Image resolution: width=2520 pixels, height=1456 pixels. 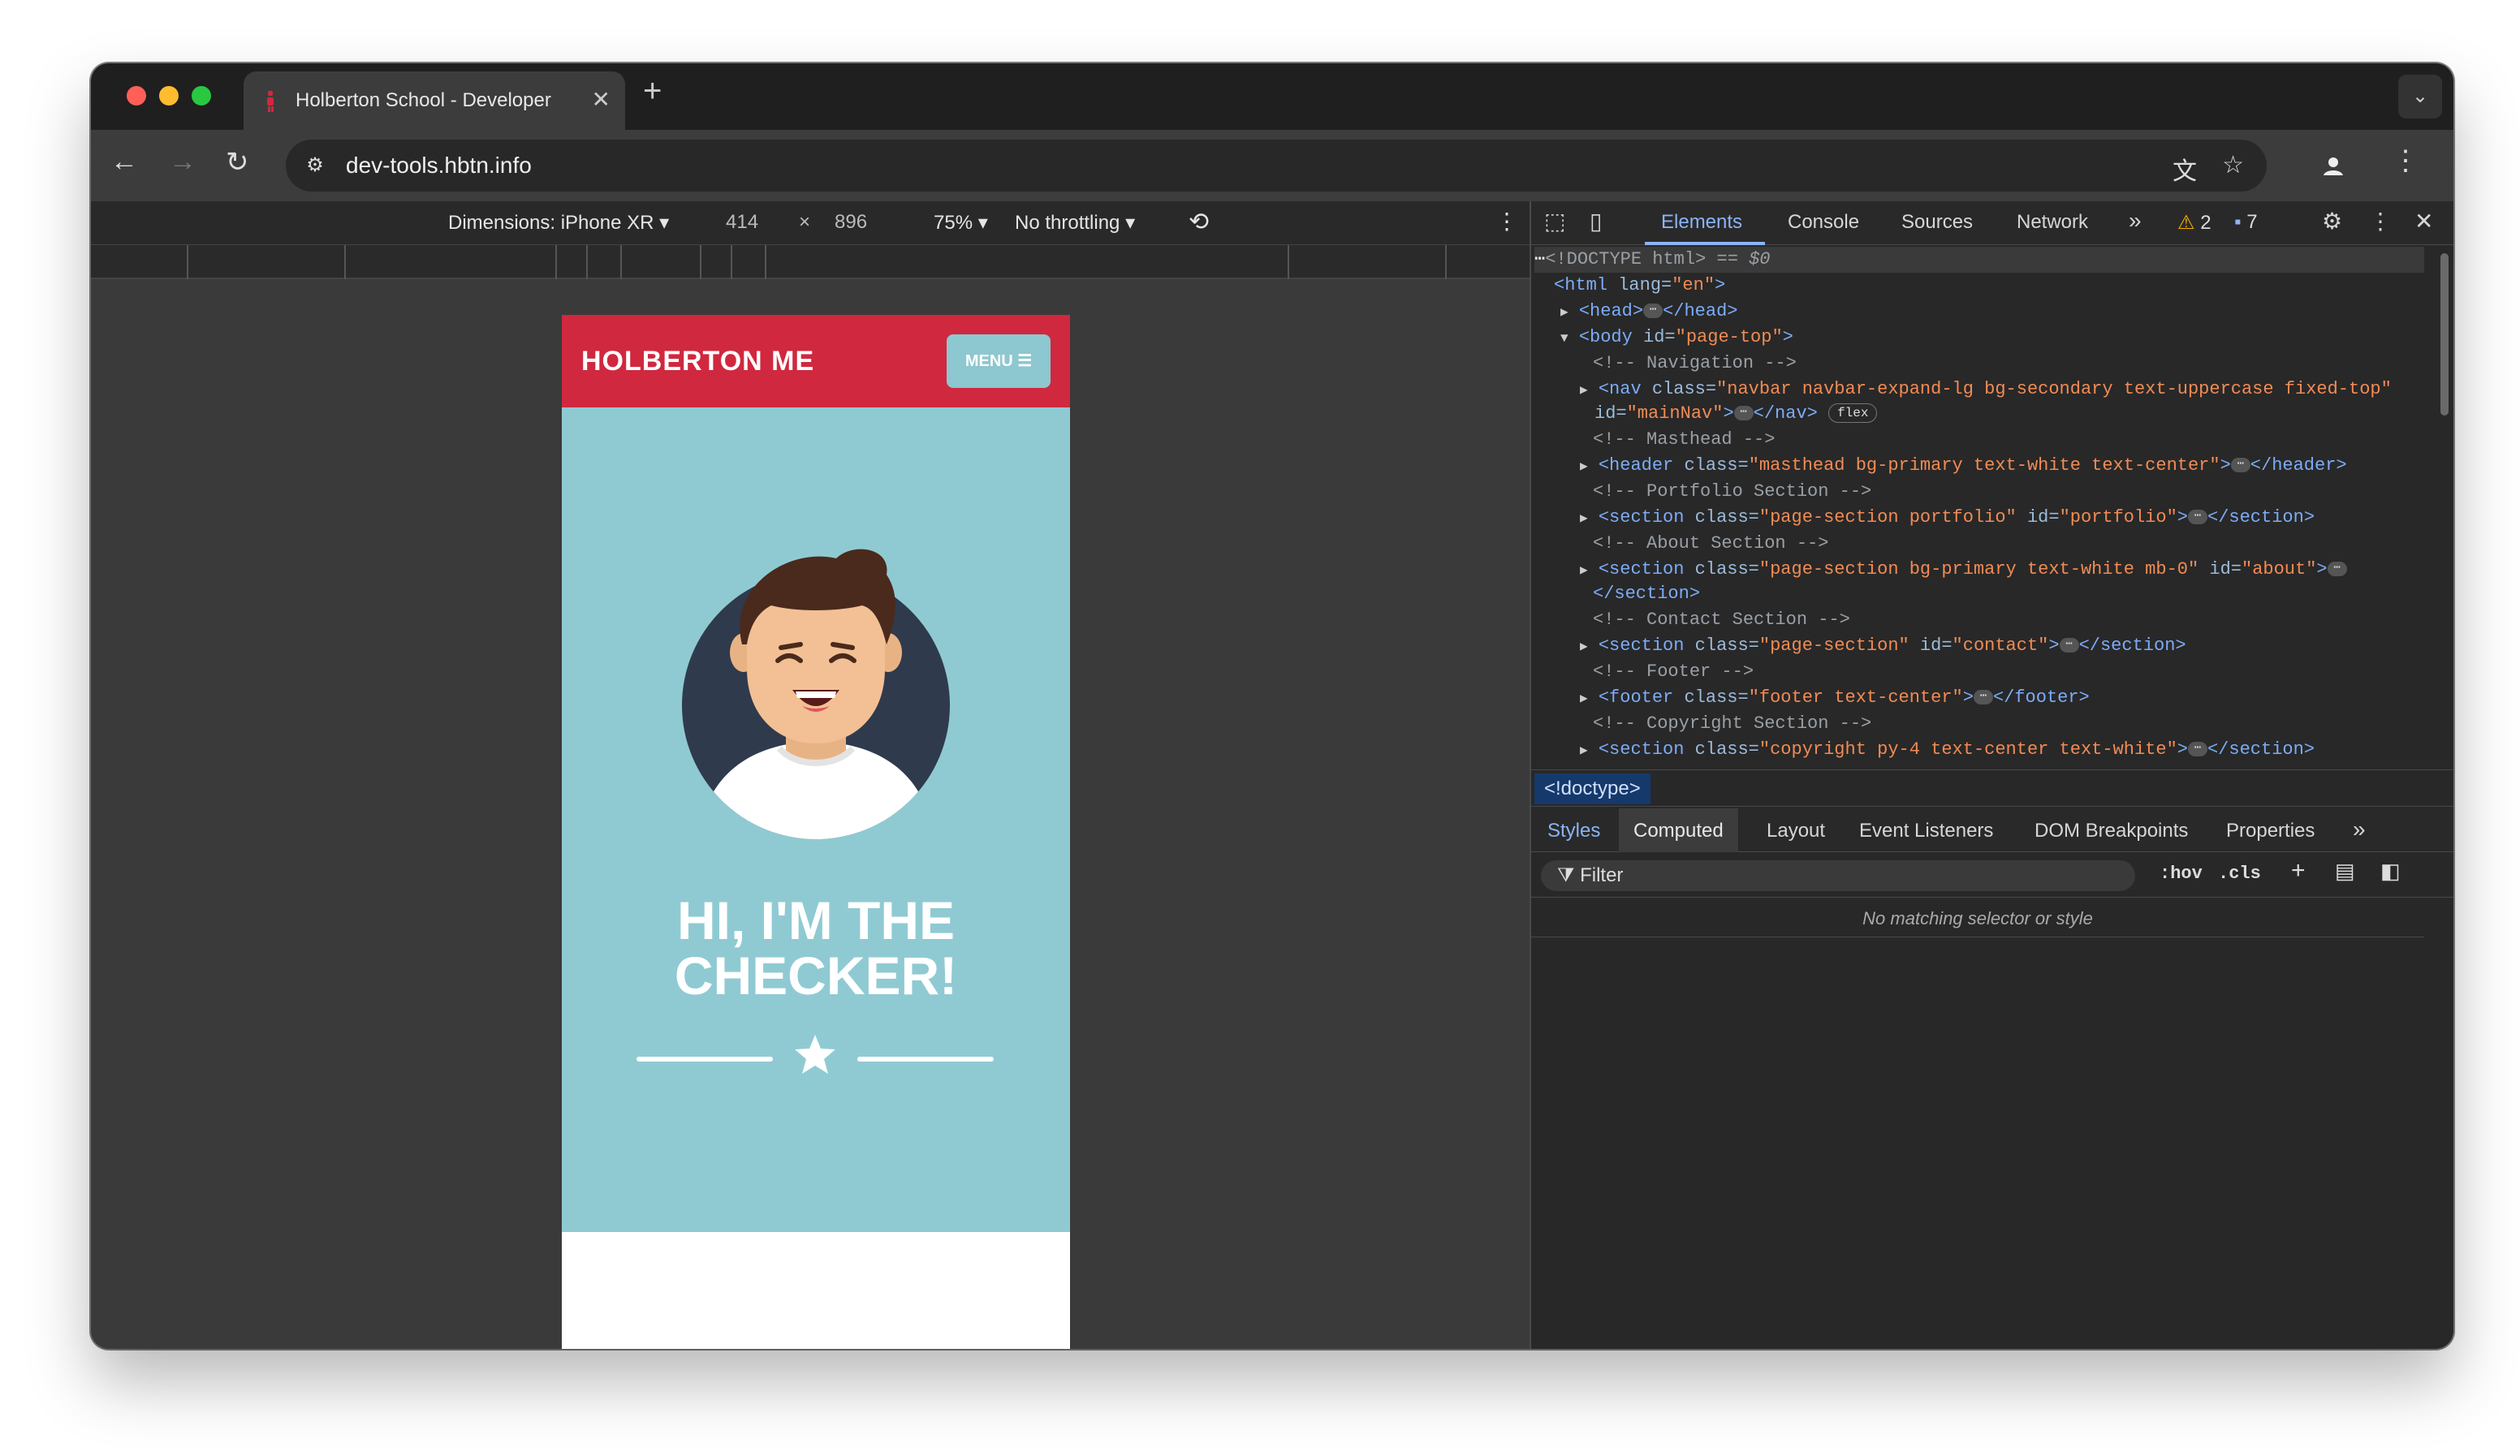 I want to click on devtools-more-icon: ⋮, so click(x=2380, y=222).